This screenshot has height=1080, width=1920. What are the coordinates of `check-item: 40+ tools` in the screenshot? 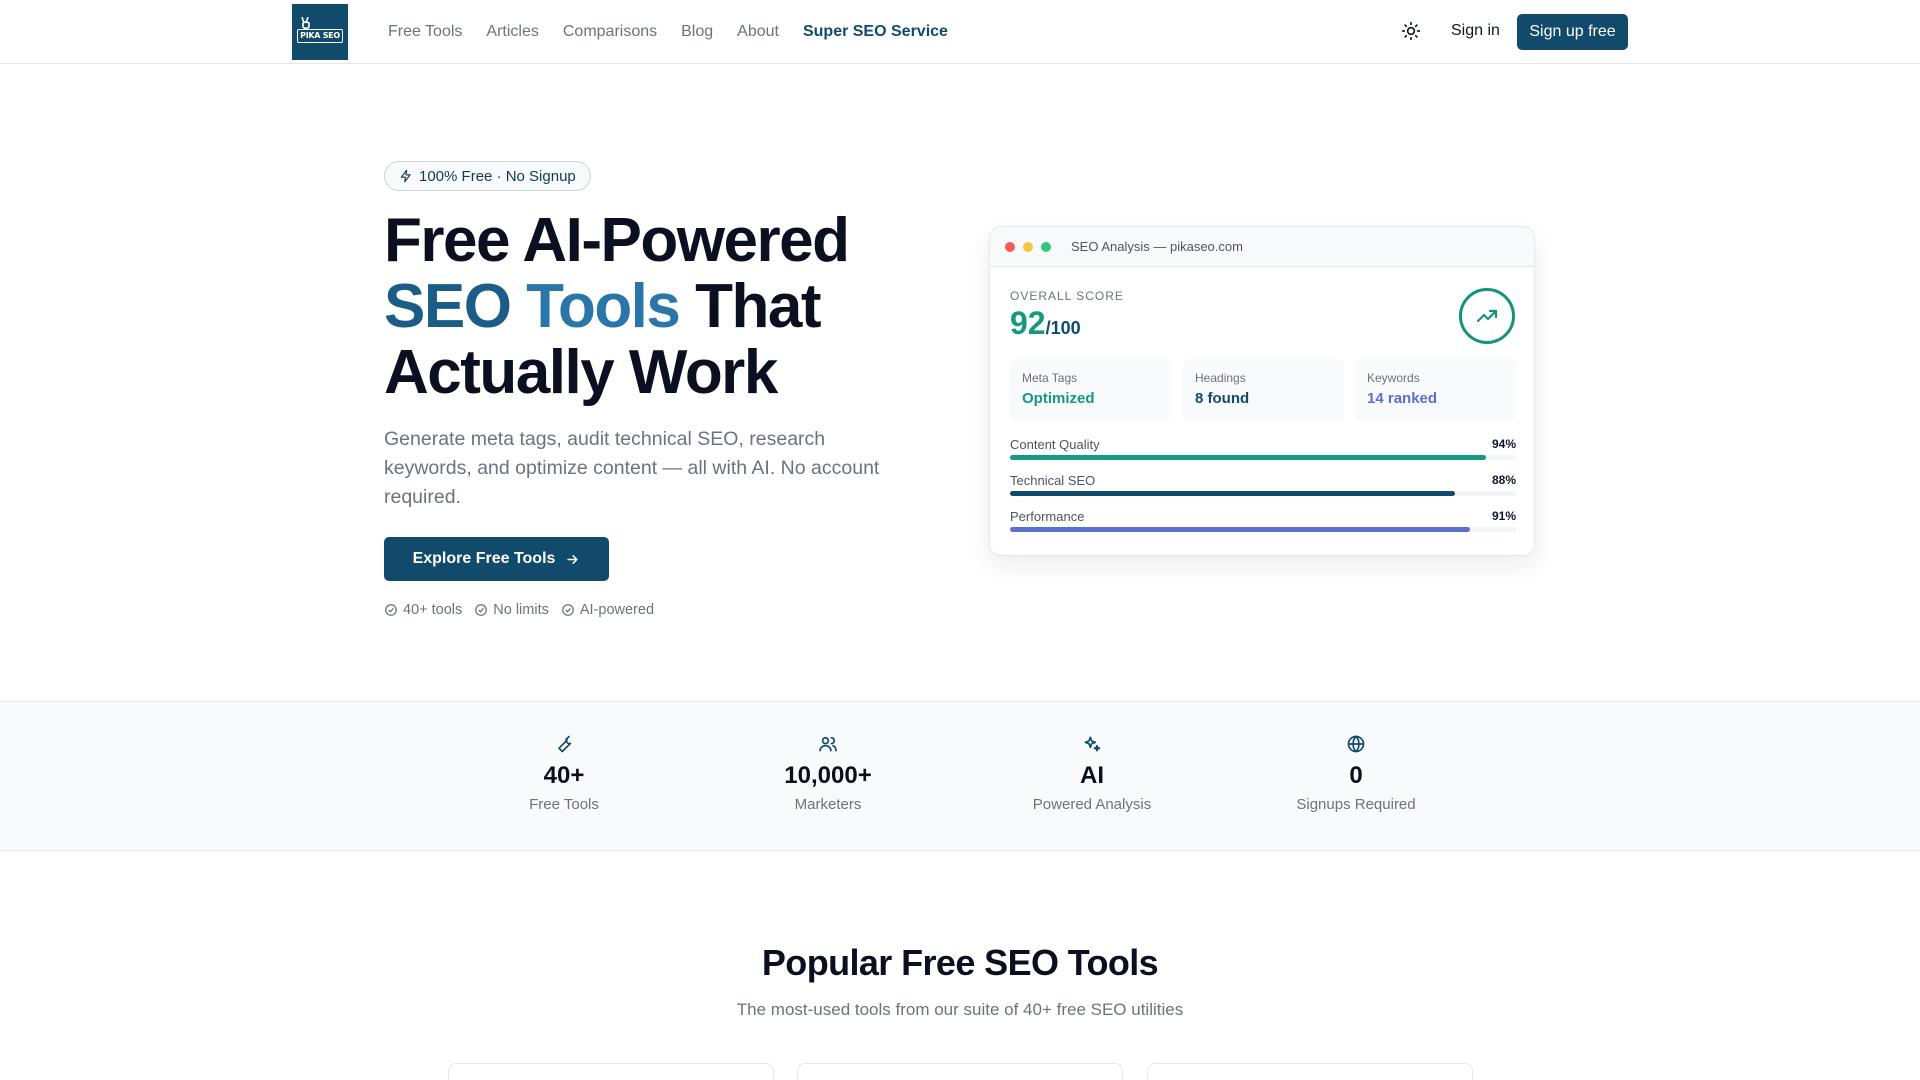 It's located at (423, 610).